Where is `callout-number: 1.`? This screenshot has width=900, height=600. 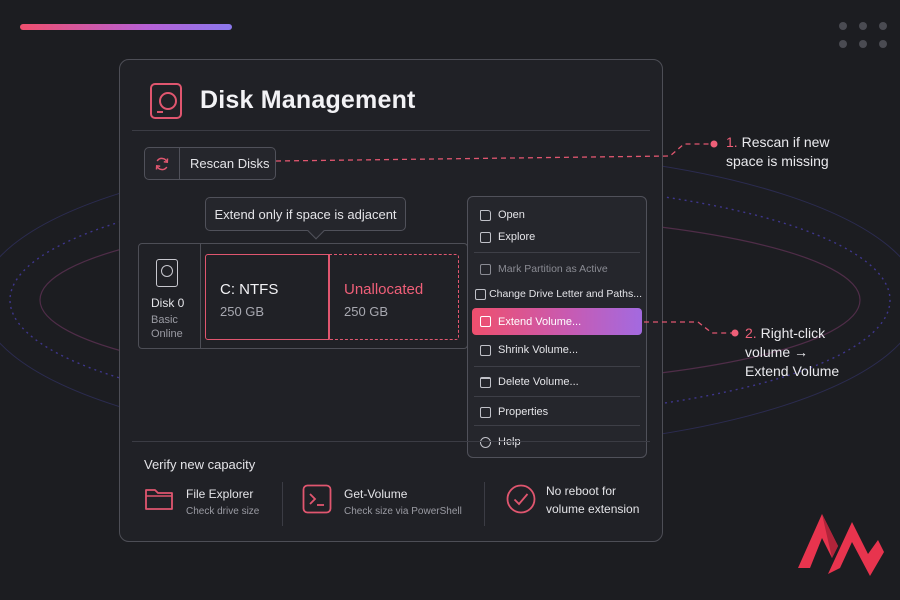 callout-number: 1. is located at coordinates (732, 142).